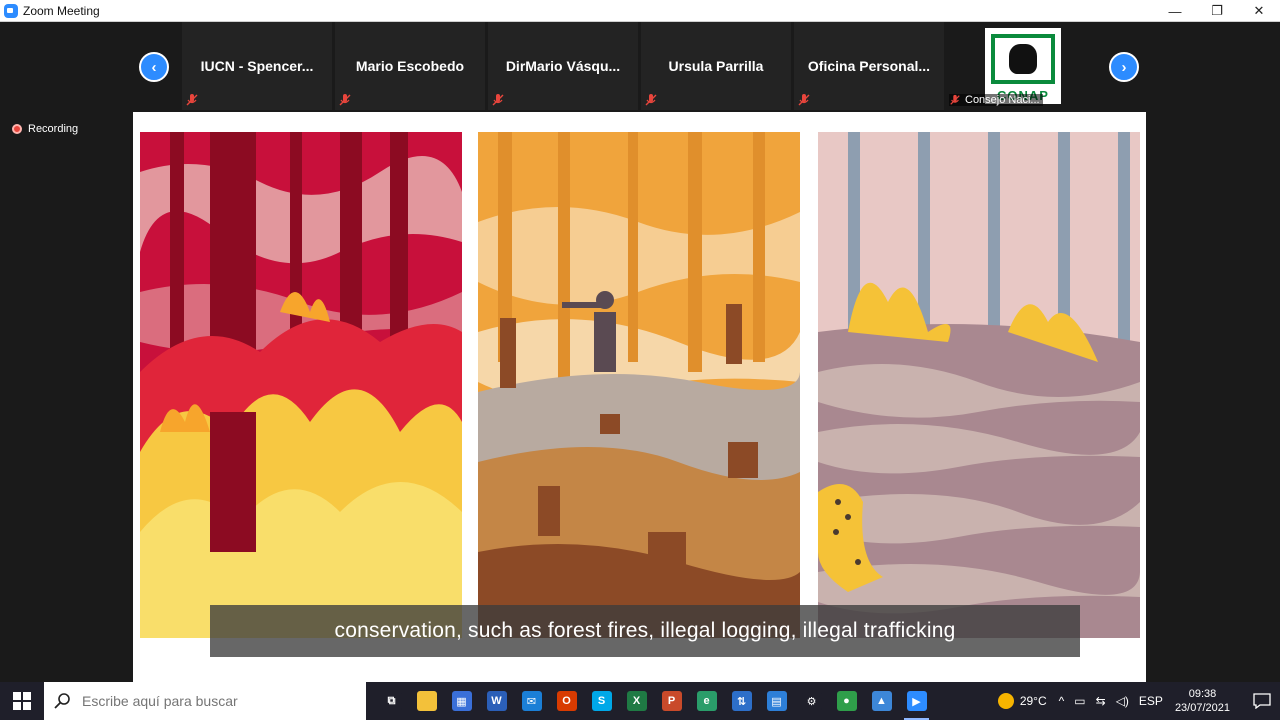  What do you see at coordinates (17, 129) in the screenshot?
I see `recording-dot-icon` at bounding box center [17, 129].